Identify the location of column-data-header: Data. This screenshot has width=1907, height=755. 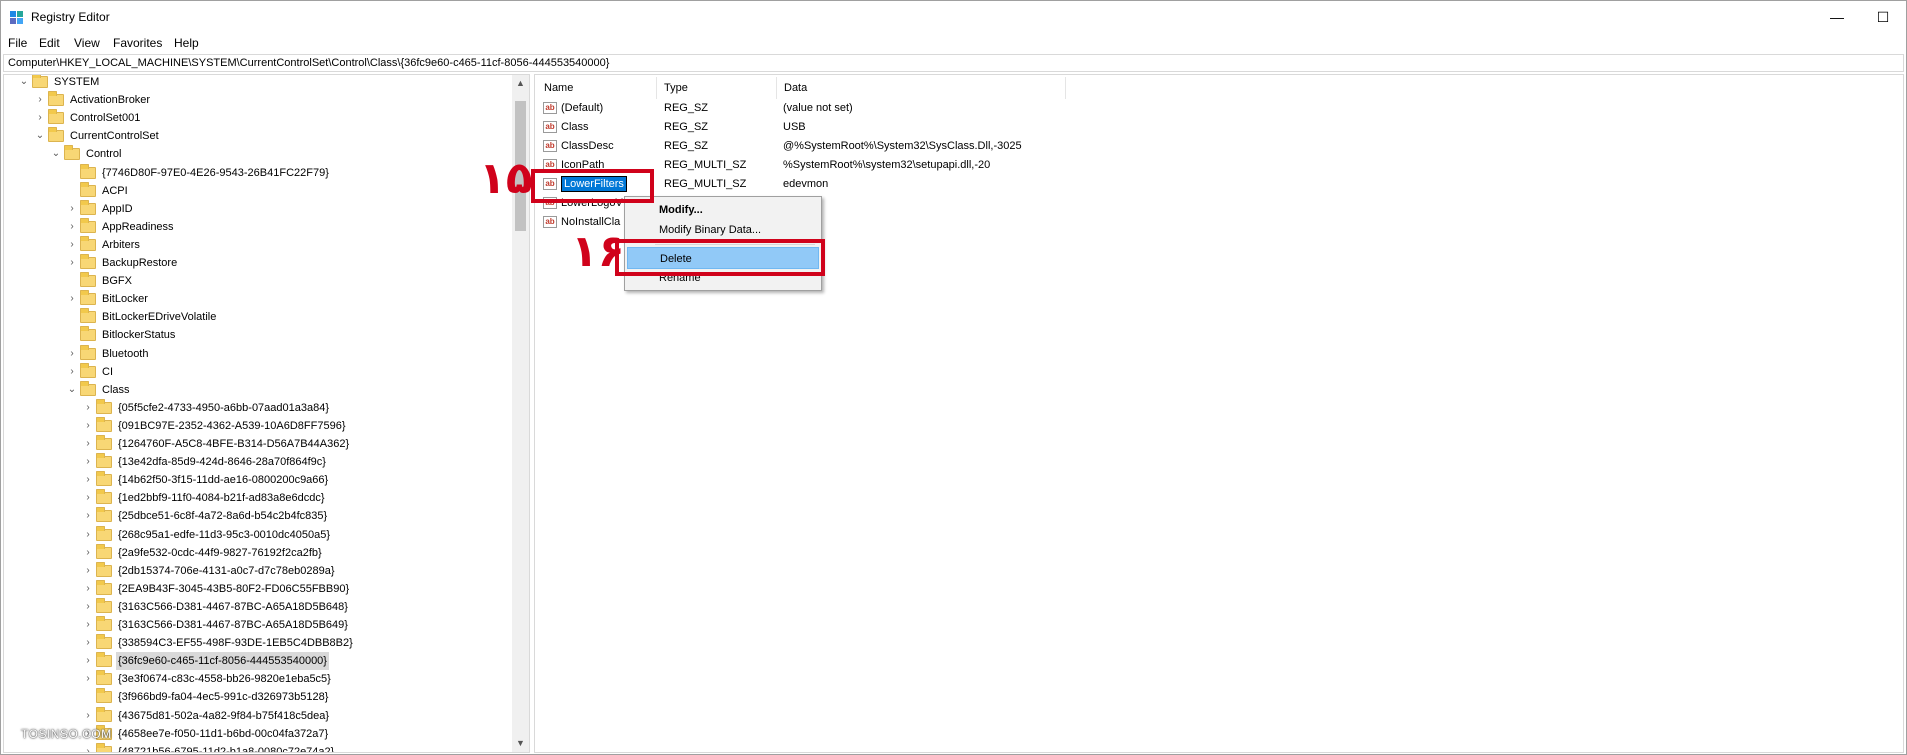
(795, 88).